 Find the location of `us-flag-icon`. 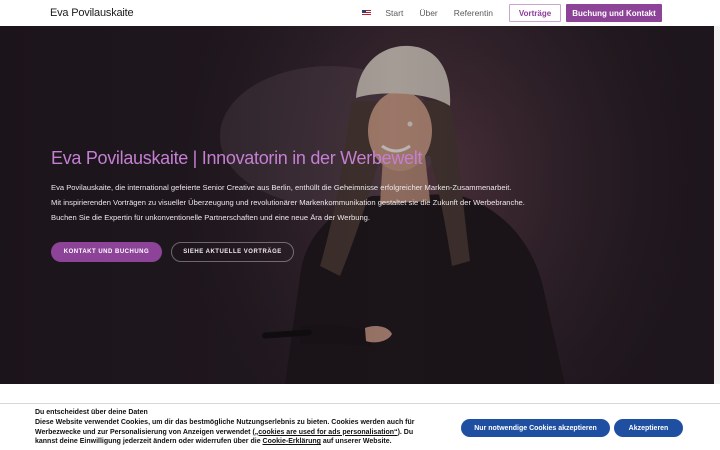

us-flag-icon is located at coordinates (367, 13).